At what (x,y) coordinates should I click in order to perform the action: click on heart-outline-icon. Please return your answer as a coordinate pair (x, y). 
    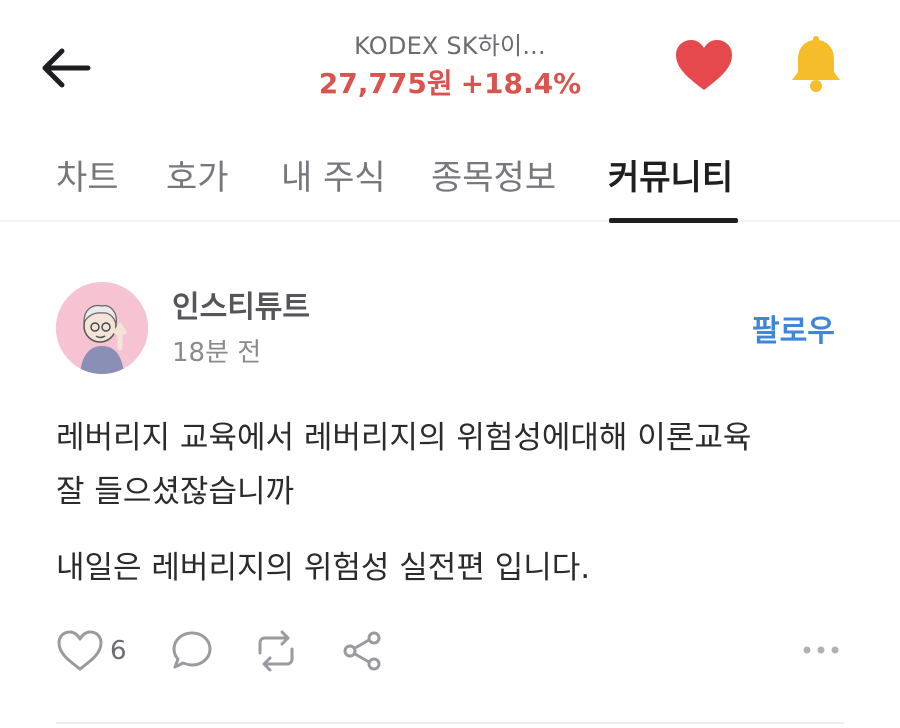
    Looking at the image, I should click on (80, 650).